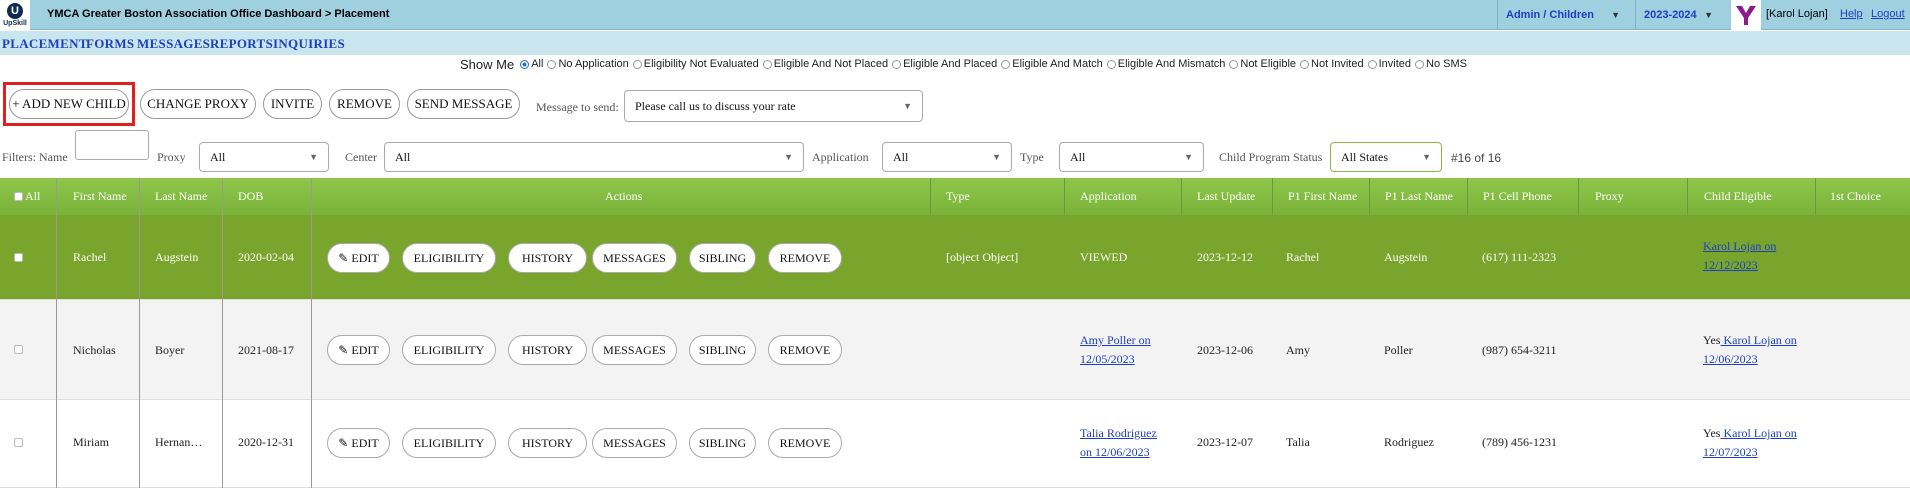 This screenshot has width=1910, height=488. What do you see at coordinates (15, 11) in the screenshot?
I see `upskill-logo-icon: U` at bounding box center [15, 11].